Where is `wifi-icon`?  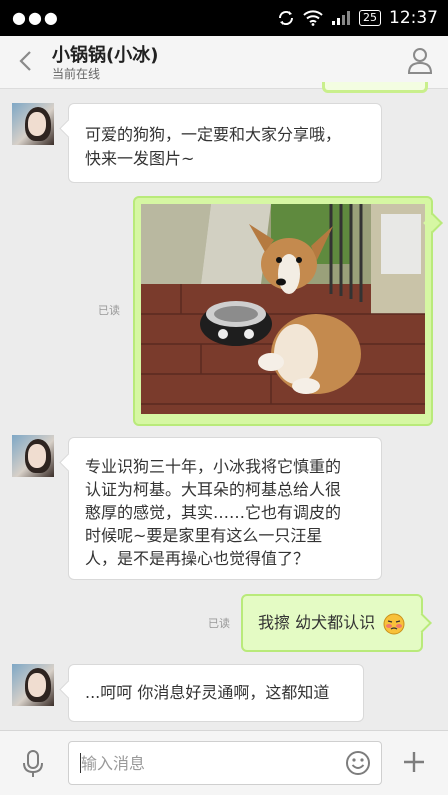 wifi-icon is located at coordinates (313, 18).